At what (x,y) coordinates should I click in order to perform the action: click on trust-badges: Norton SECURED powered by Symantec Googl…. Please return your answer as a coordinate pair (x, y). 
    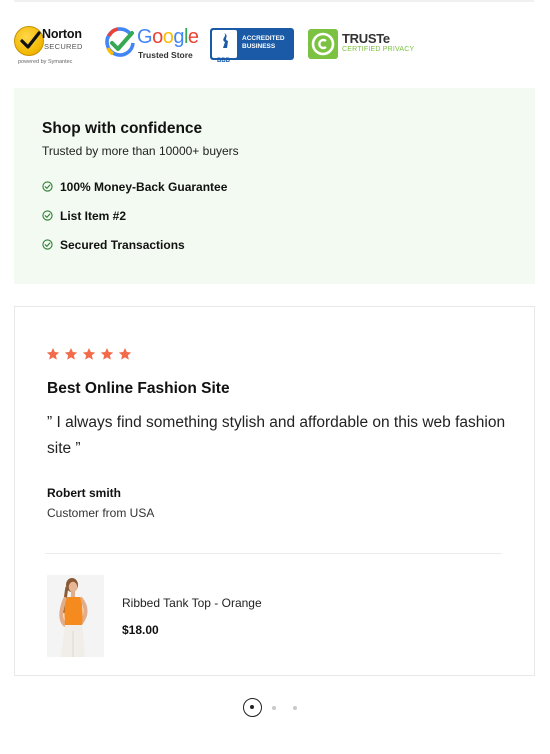
    Looking at the image, I should click on (224, 45).